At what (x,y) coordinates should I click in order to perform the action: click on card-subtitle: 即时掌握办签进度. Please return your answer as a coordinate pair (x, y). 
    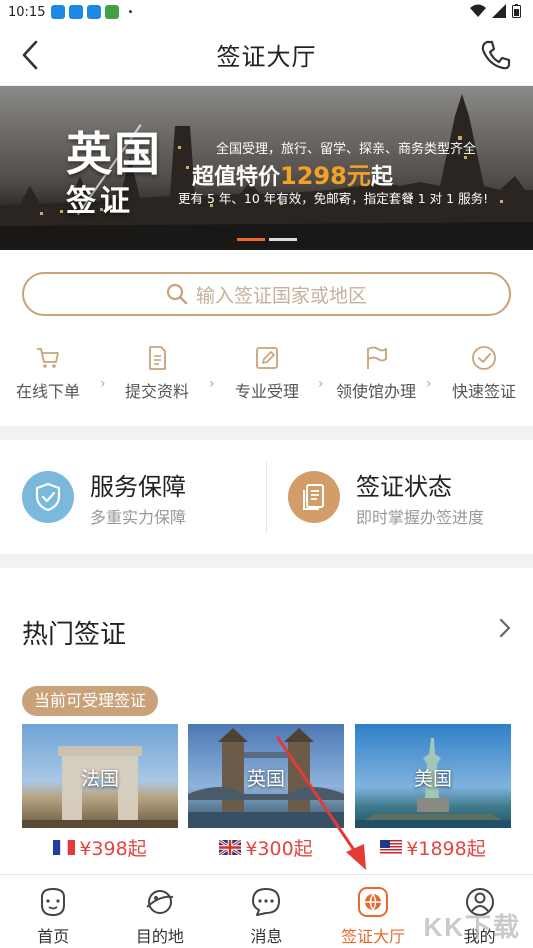
    Looking at the image, I should click on (420, 517).